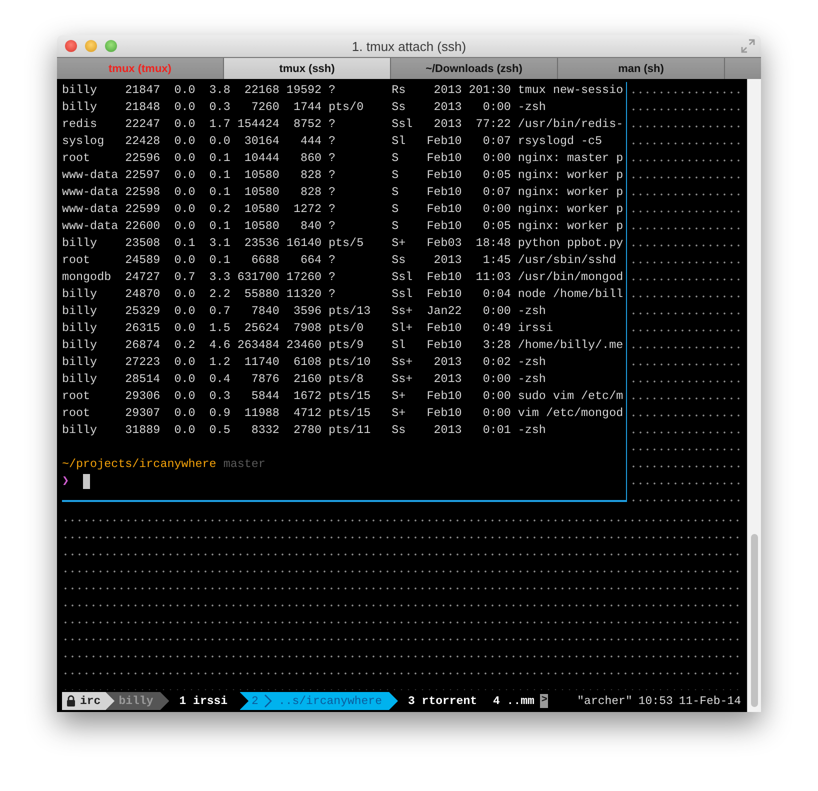 The image size is (818, 791). Describe the element at coordinates (304, 430) in the screenshot. I see `process-line: billy 31889 0.0 0.5 8332 2780 pts/11 Ss 2013 0:01 -zsh` at that location.